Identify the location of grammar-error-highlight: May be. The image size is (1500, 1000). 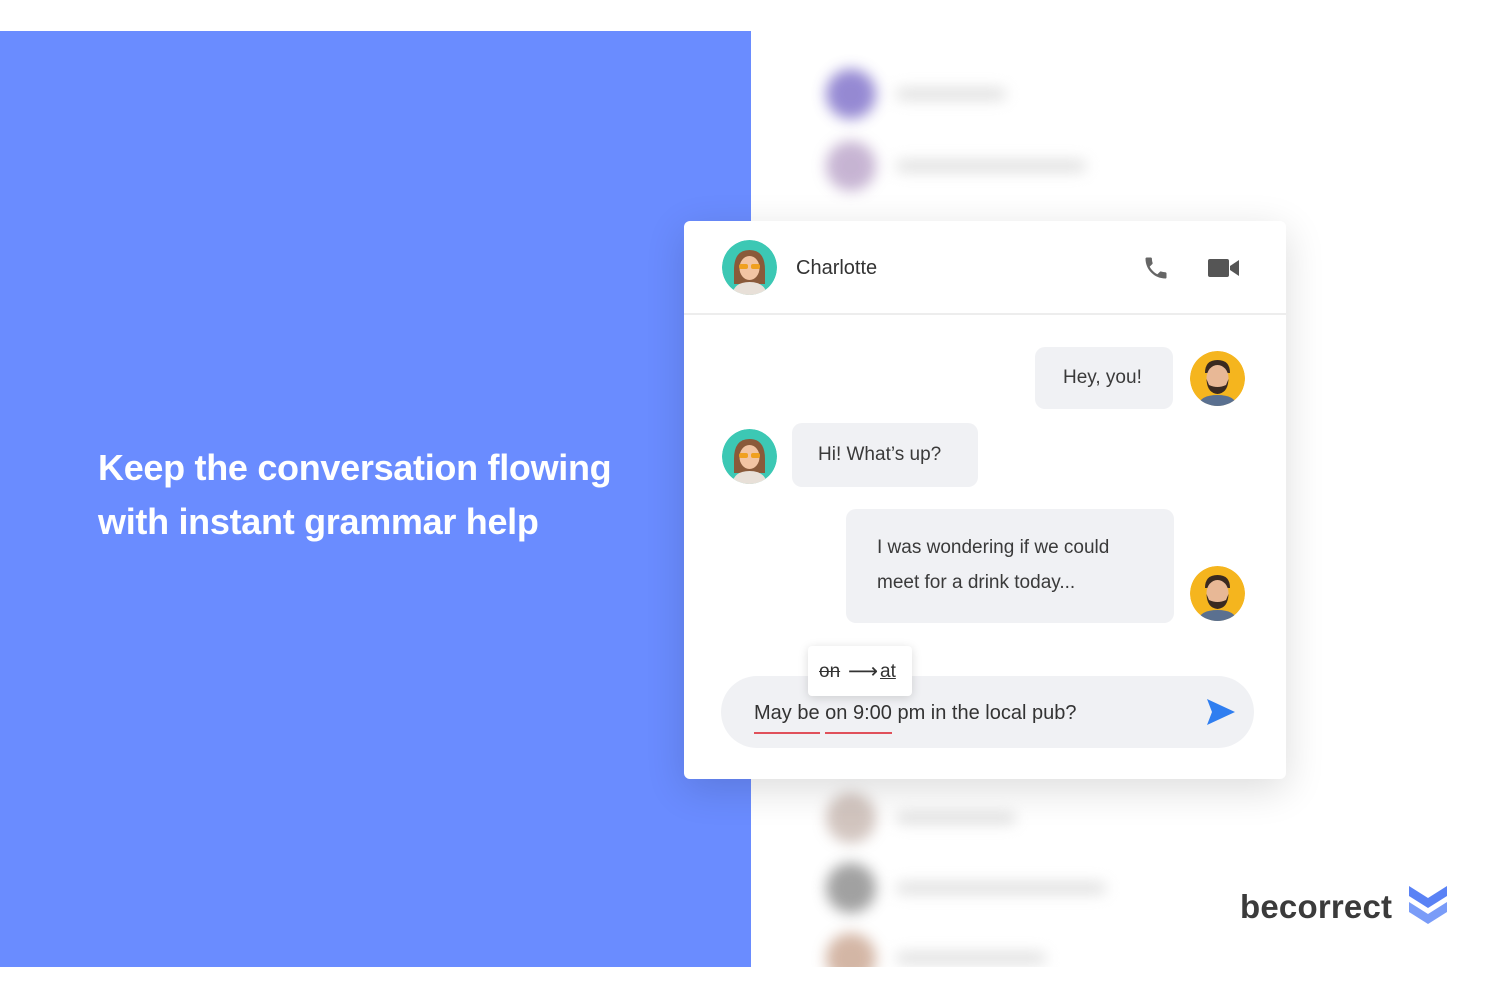
(787, 718).